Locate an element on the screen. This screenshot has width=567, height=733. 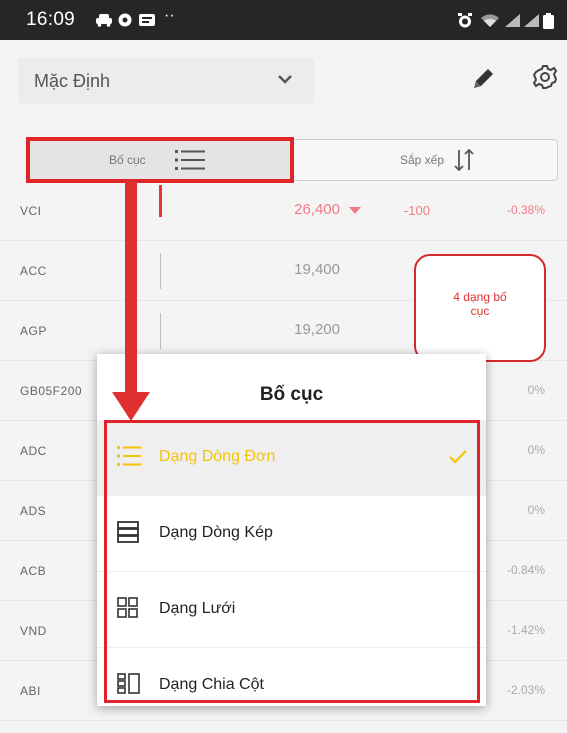
row-symbol: GB05F200 is located at coordinates (51, 391).